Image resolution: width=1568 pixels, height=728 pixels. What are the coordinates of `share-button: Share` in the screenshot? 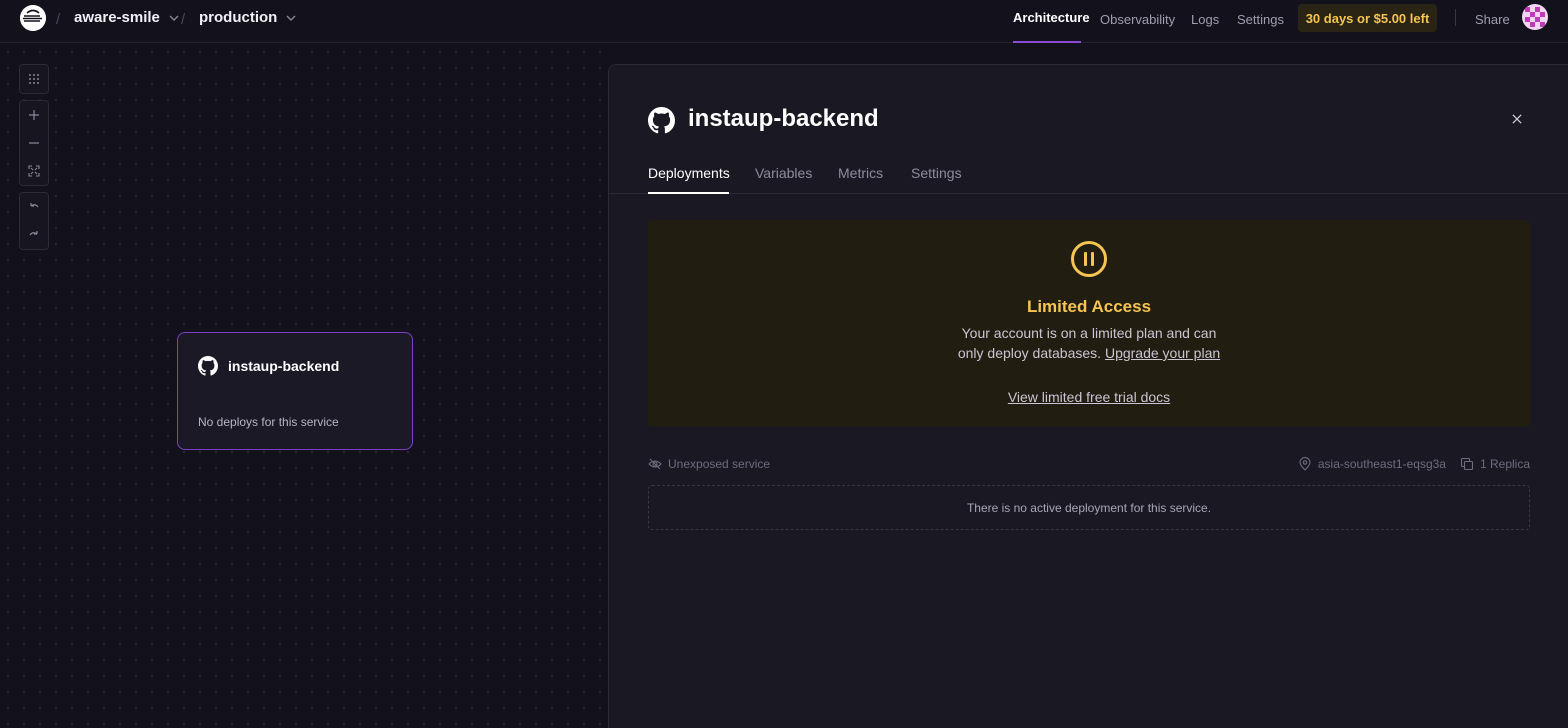 It's located at (1492, 19).